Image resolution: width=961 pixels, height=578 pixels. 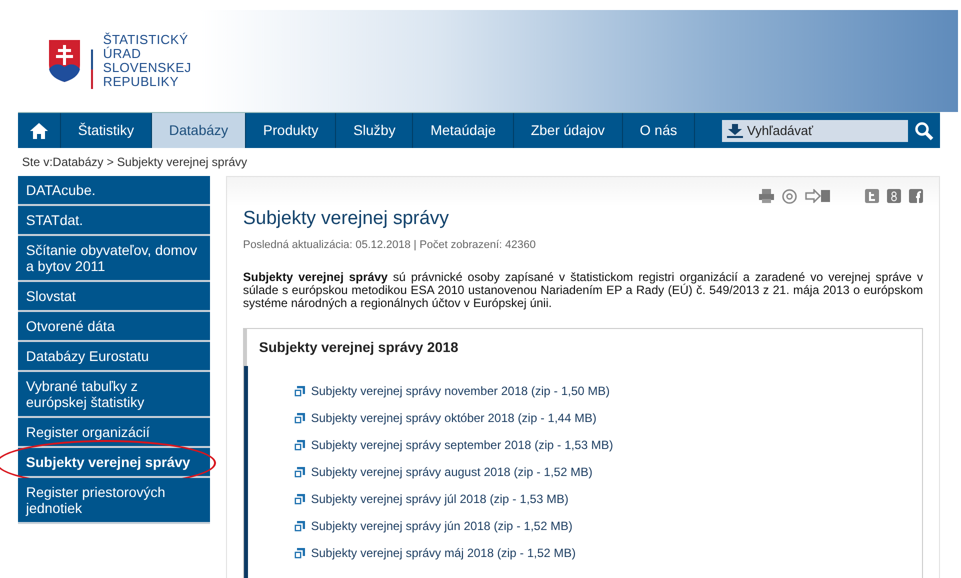 What do you see at coordinates (114, 259) in the screenshot?
I see `sidebar-item: Sčítanie obyvateľov, domov a bytov 2011` at bounding box center [114, 259].